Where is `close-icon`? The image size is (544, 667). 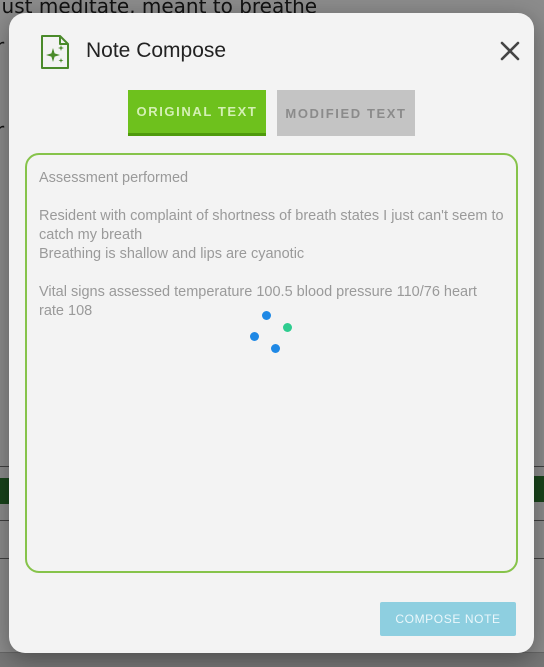 close-icon is located at coordinates (510, 51).